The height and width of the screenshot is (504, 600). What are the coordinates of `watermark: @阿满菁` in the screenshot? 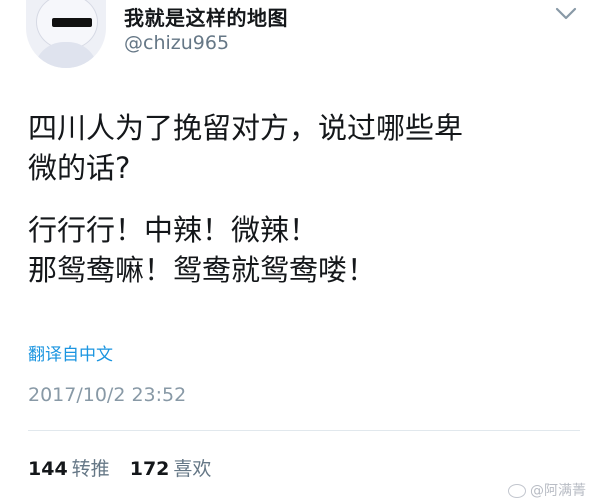 It's located at (547, 490).